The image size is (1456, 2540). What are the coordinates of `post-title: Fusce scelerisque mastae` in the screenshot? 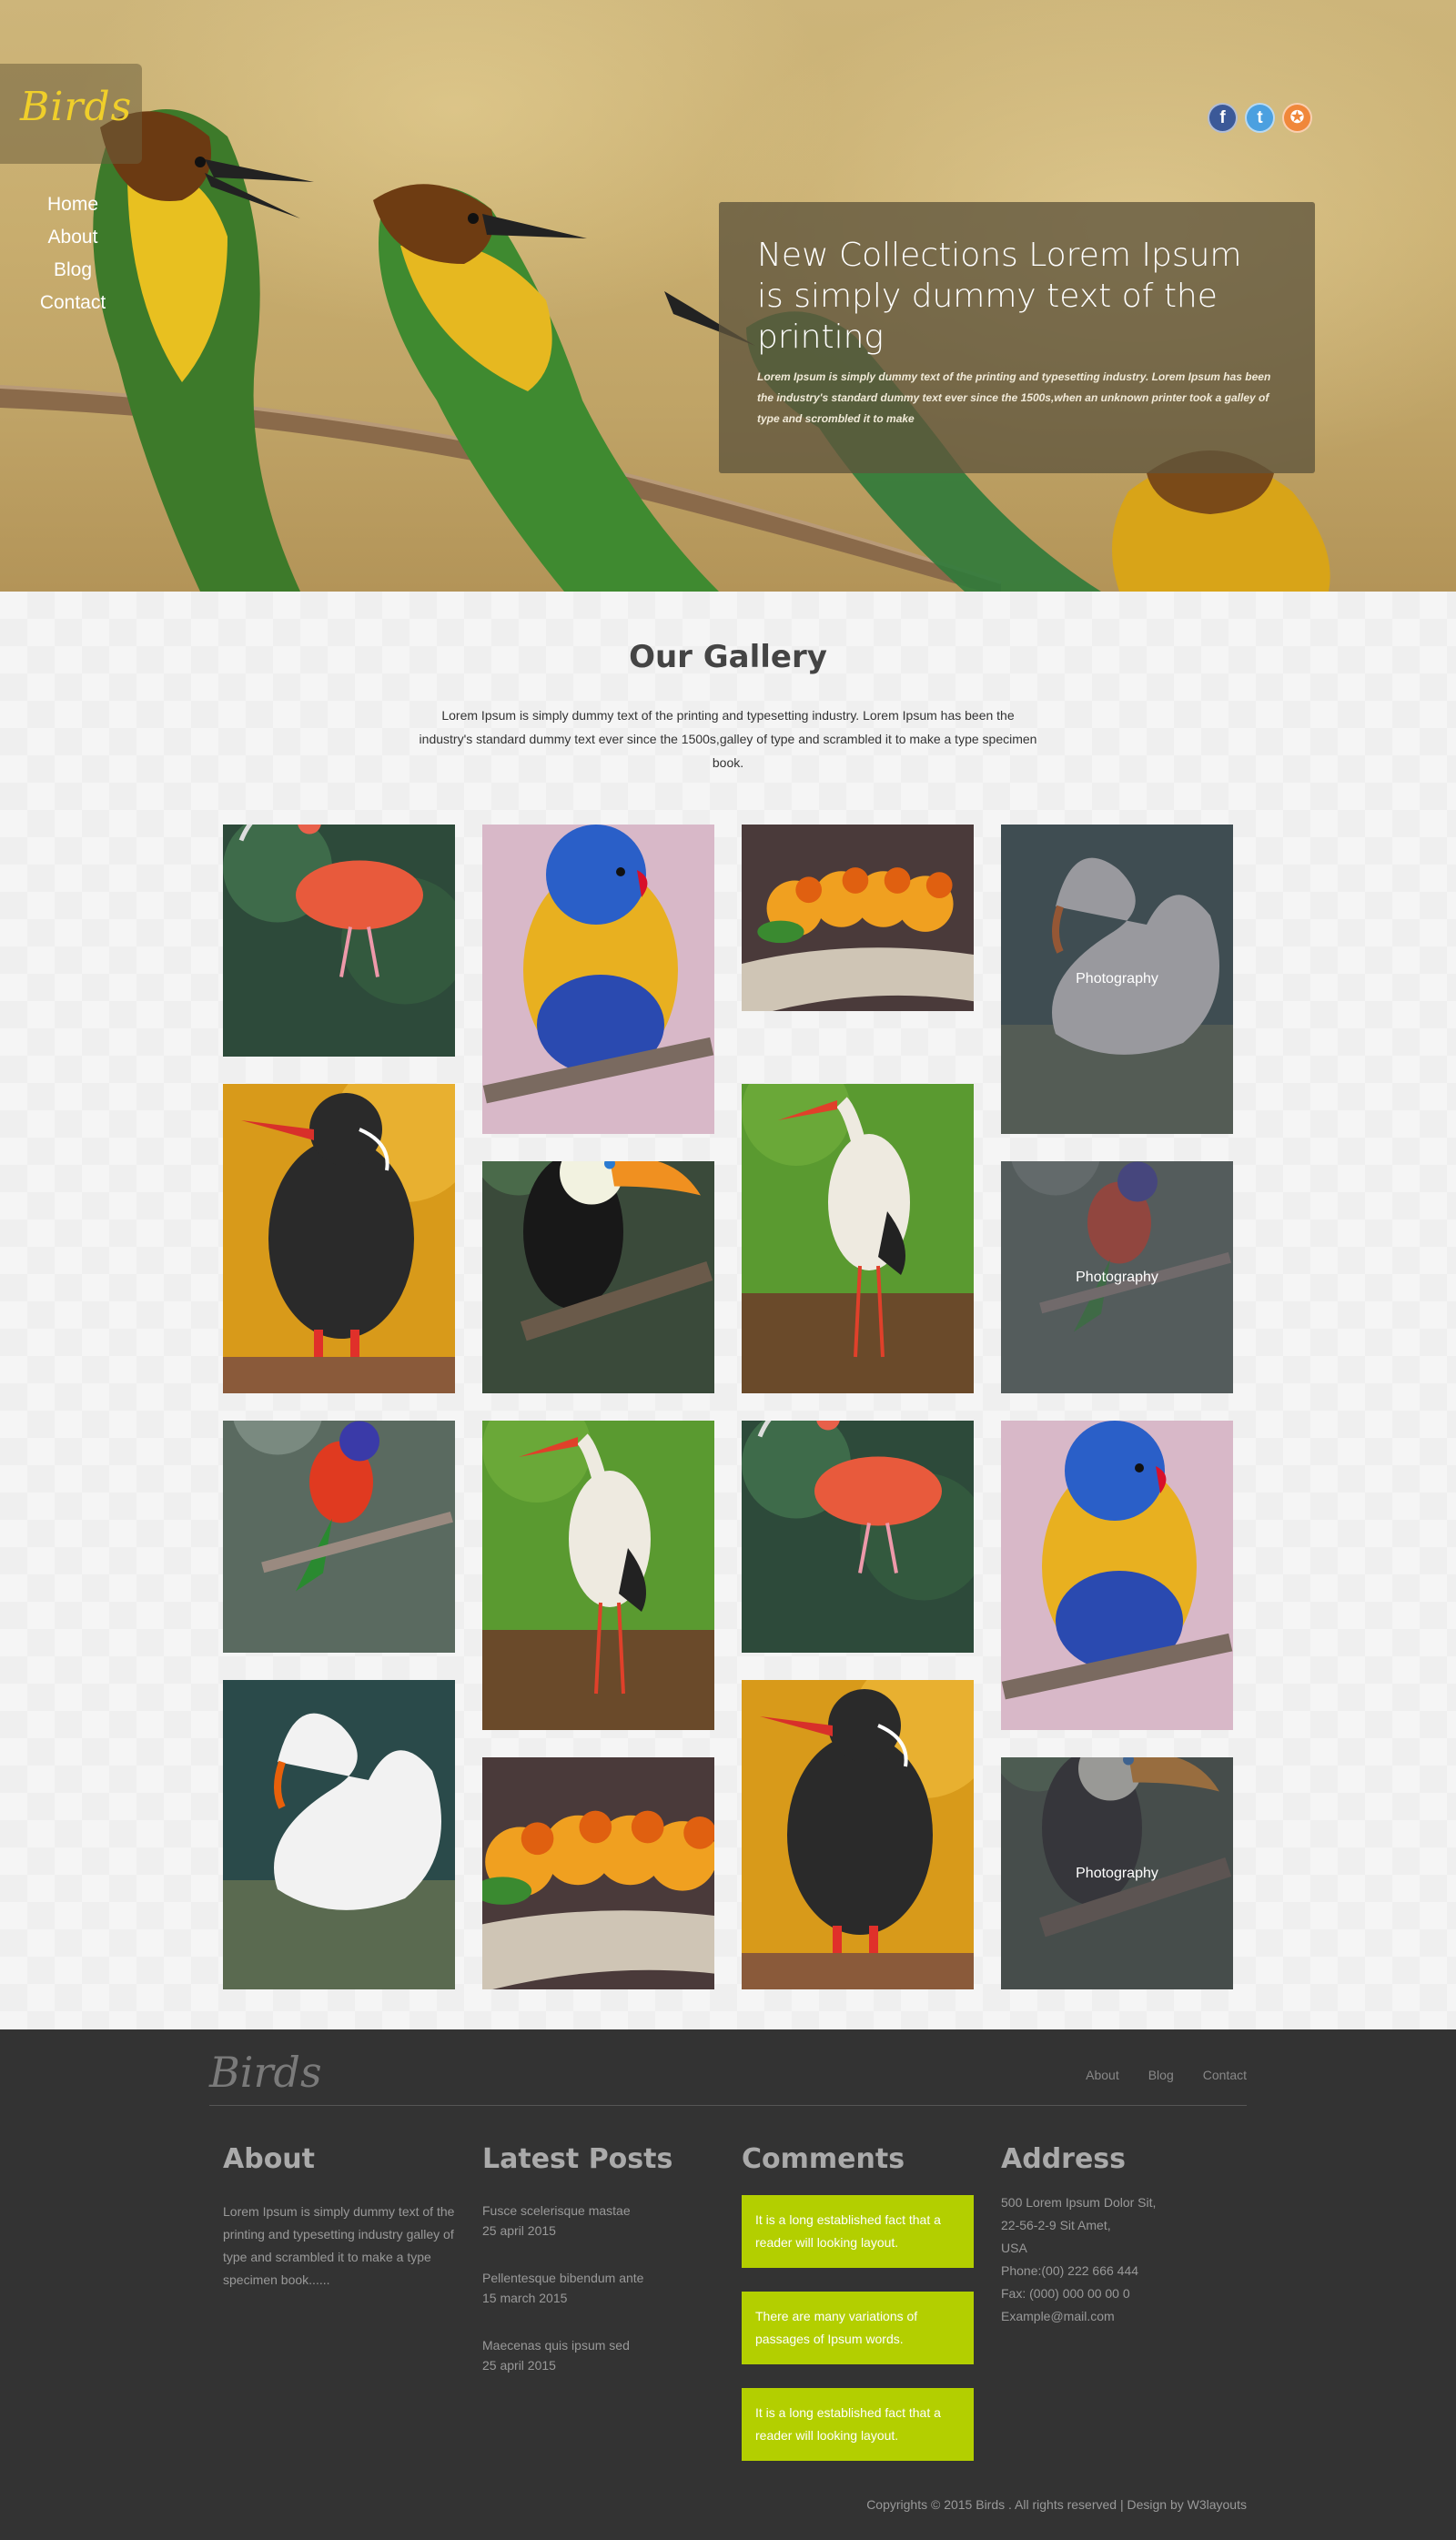 It's located at (598, 2211).